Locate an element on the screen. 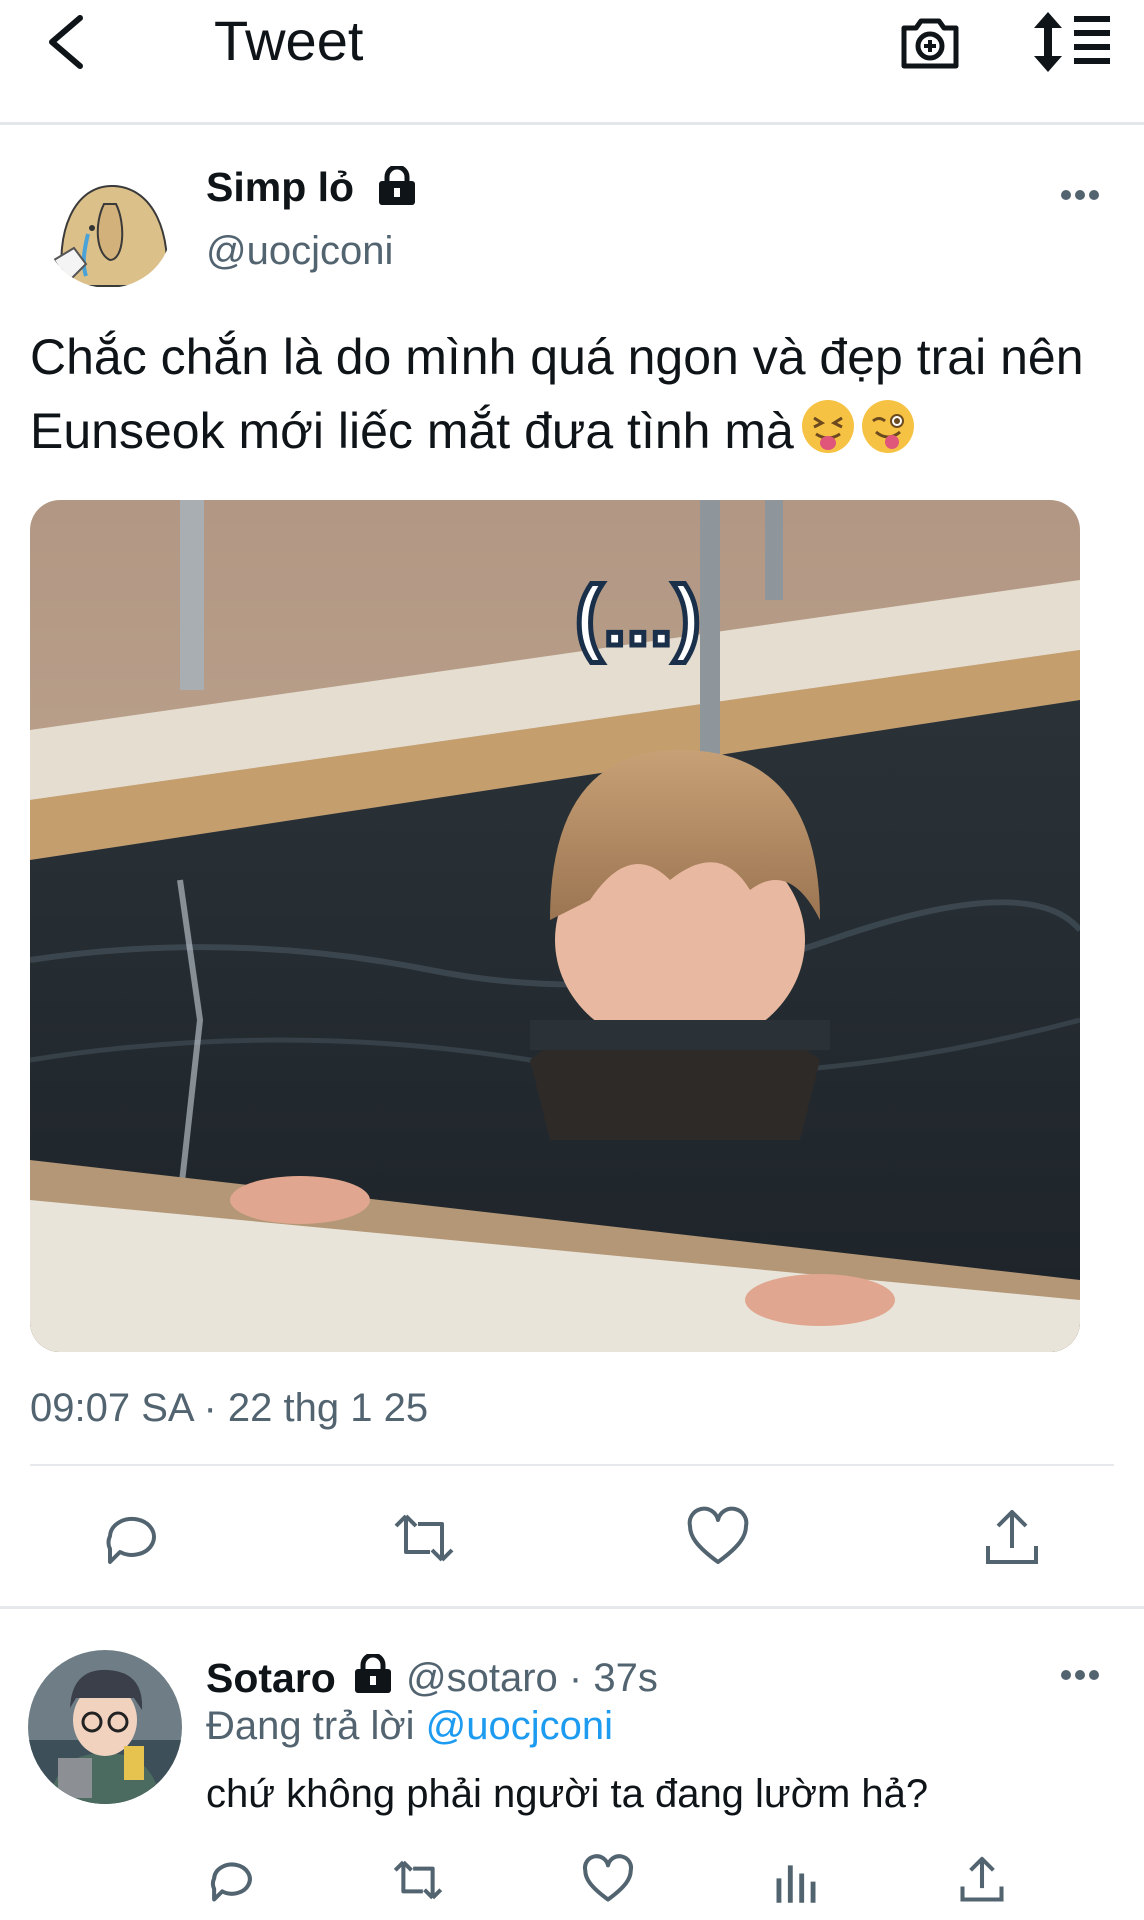 This screenshot has height=1920, width=1144. replying-to: Đang trả lời @uocjconi is located at coordinates (409, 1726).